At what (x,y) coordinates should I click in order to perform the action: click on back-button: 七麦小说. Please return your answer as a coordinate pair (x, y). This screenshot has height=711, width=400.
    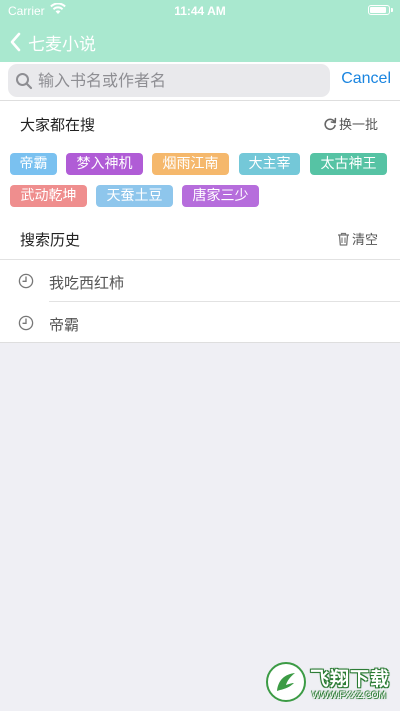
    Looking at the image, I should click on (52, 42).